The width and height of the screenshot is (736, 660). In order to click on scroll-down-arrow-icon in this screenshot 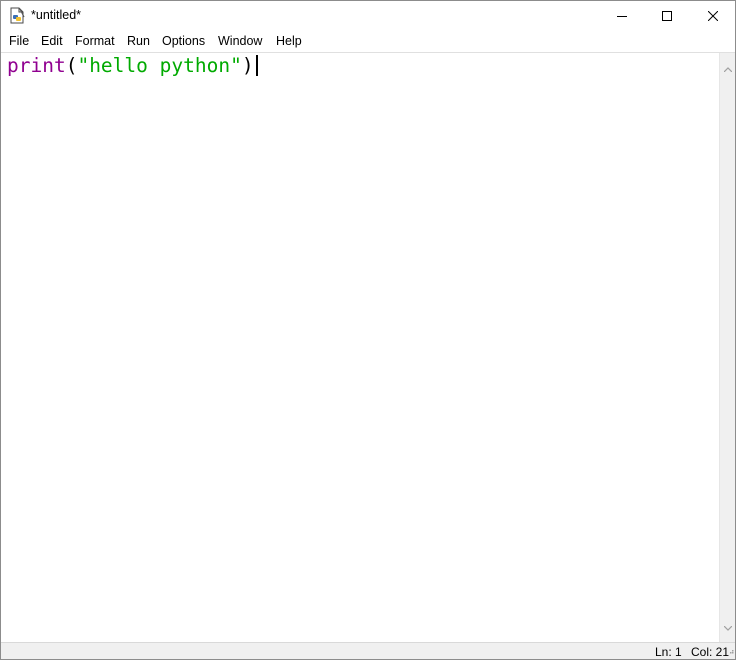, I will do `click(728, 627)`.